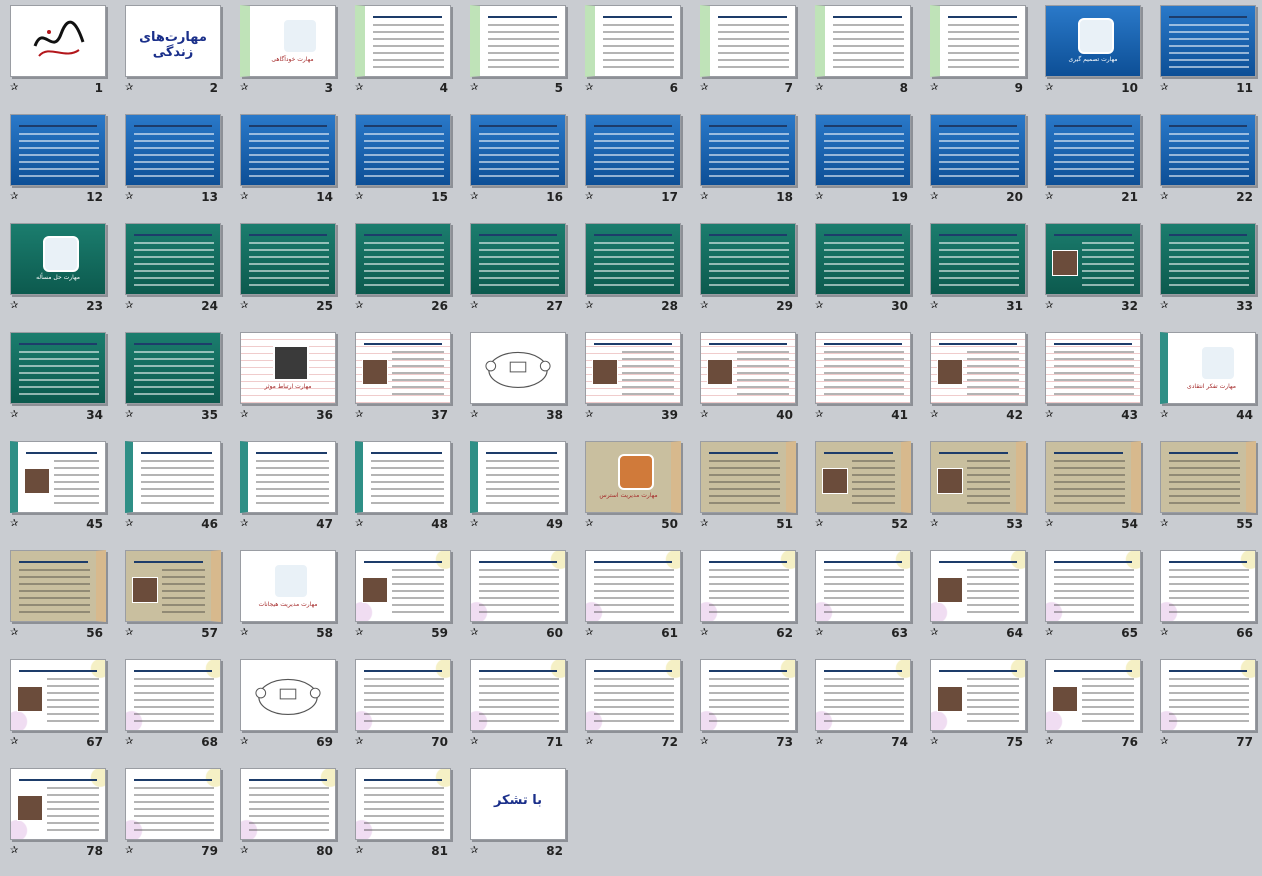 The height and width of the screenshot is (876, 1262). Describe the element at coordinates (288, 41) in the screenshot. I see `slide-thumbnail: مهارت خودآگاهی` at that location.